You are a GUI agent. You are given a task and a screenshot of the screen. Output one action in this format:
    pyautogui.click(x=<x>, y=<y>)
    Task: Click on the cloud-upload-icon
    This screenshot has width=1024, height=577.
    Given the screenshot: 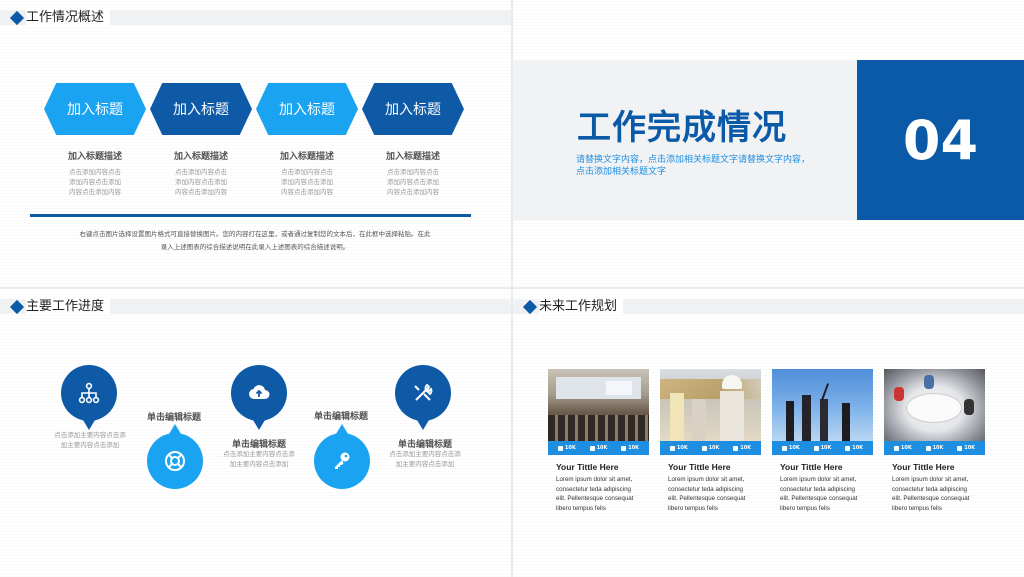 What is the action you would take?
    pyautogui.click(x=259, y=392)
    